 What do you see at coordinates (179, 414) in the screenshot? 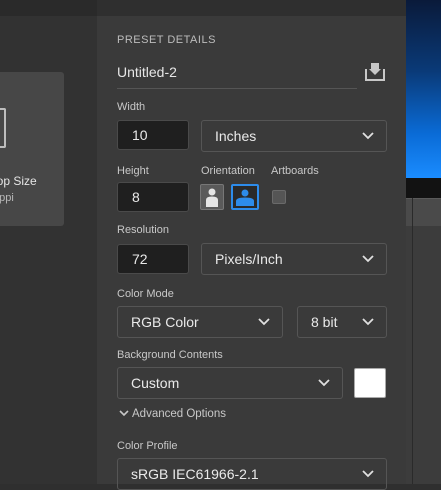
I see `advanced-options-label: Advanced Options` at bounding box center [179, 414].